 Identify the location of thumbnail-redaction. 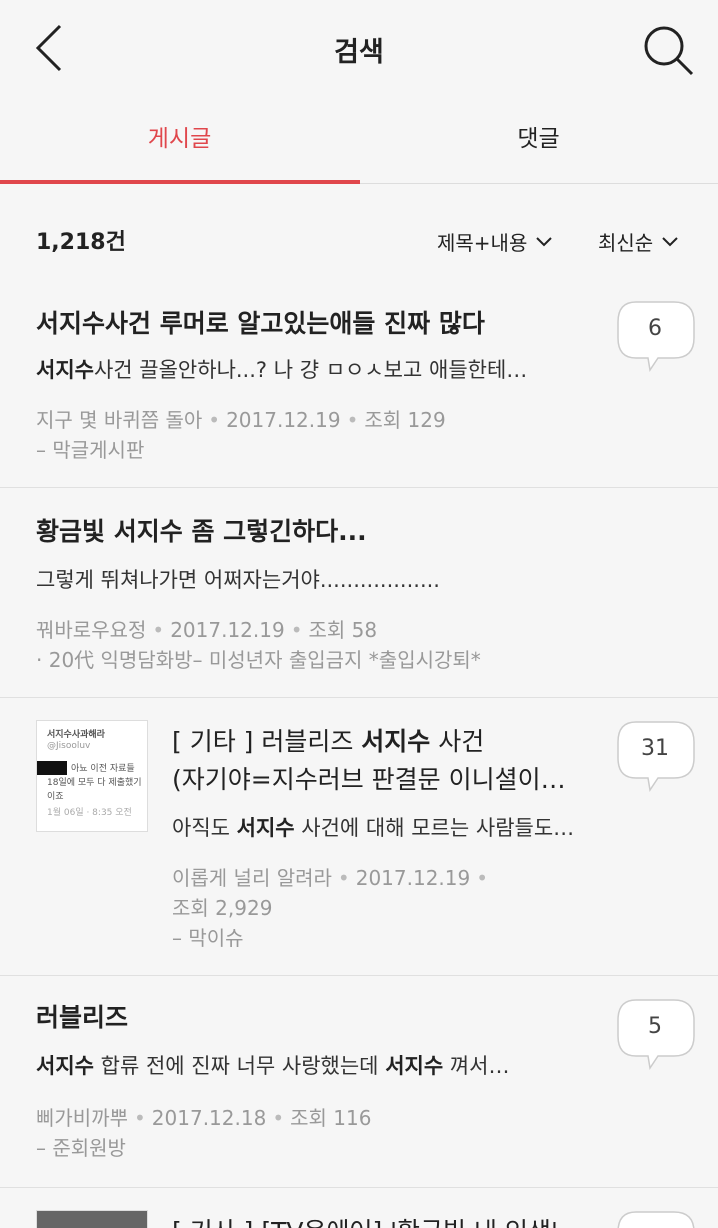
(52, 768).